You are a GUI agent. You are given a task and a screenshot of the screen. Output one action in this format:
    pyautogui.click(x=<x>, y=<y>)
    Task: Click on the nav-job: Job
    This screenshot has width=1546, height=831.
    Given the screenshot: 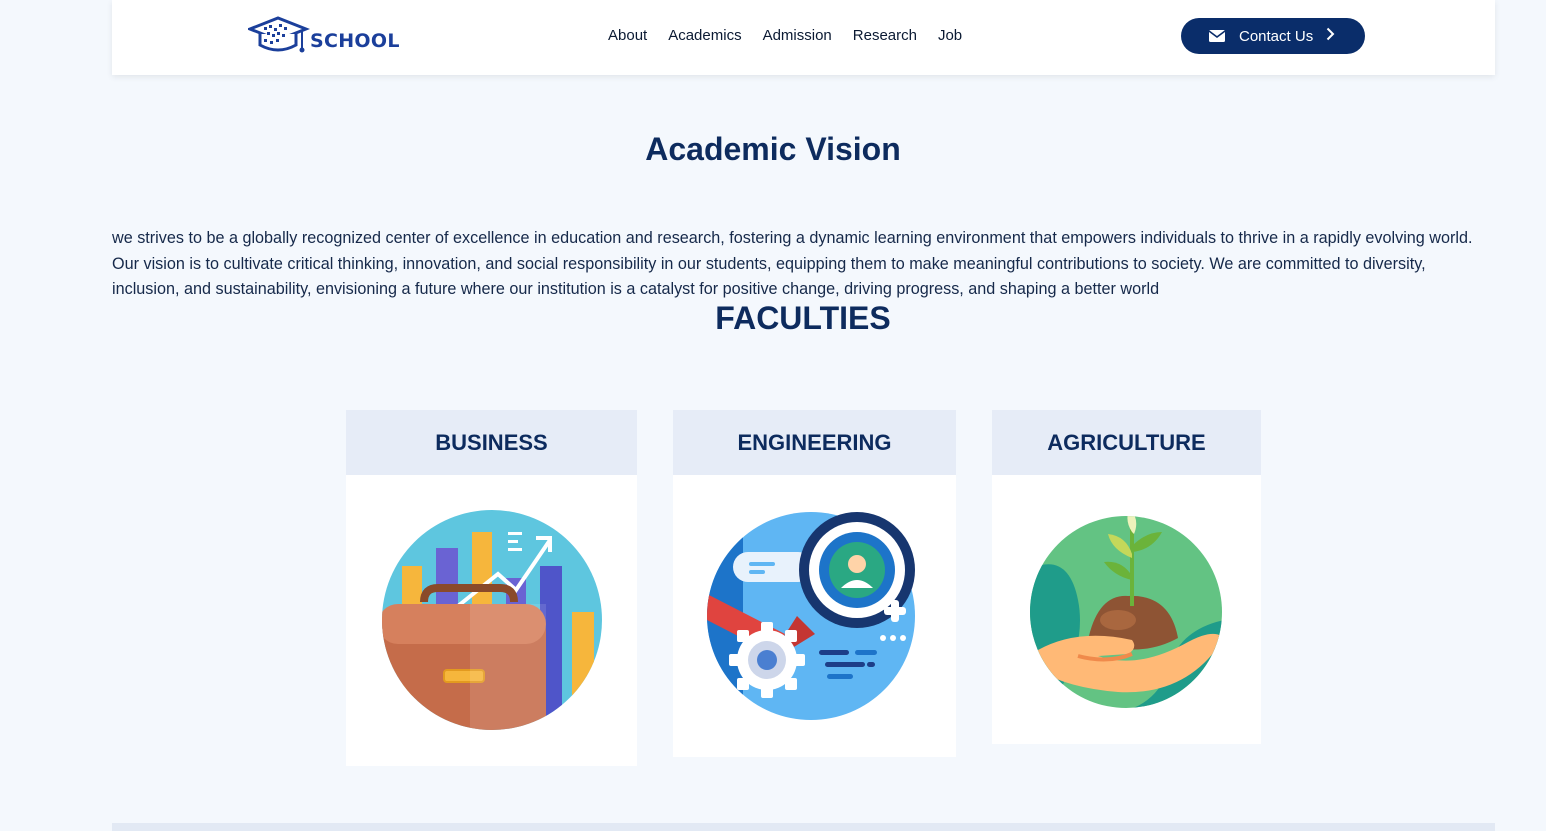 What is the action you would take?
    pyautogui.click(x=950, y=36)
    